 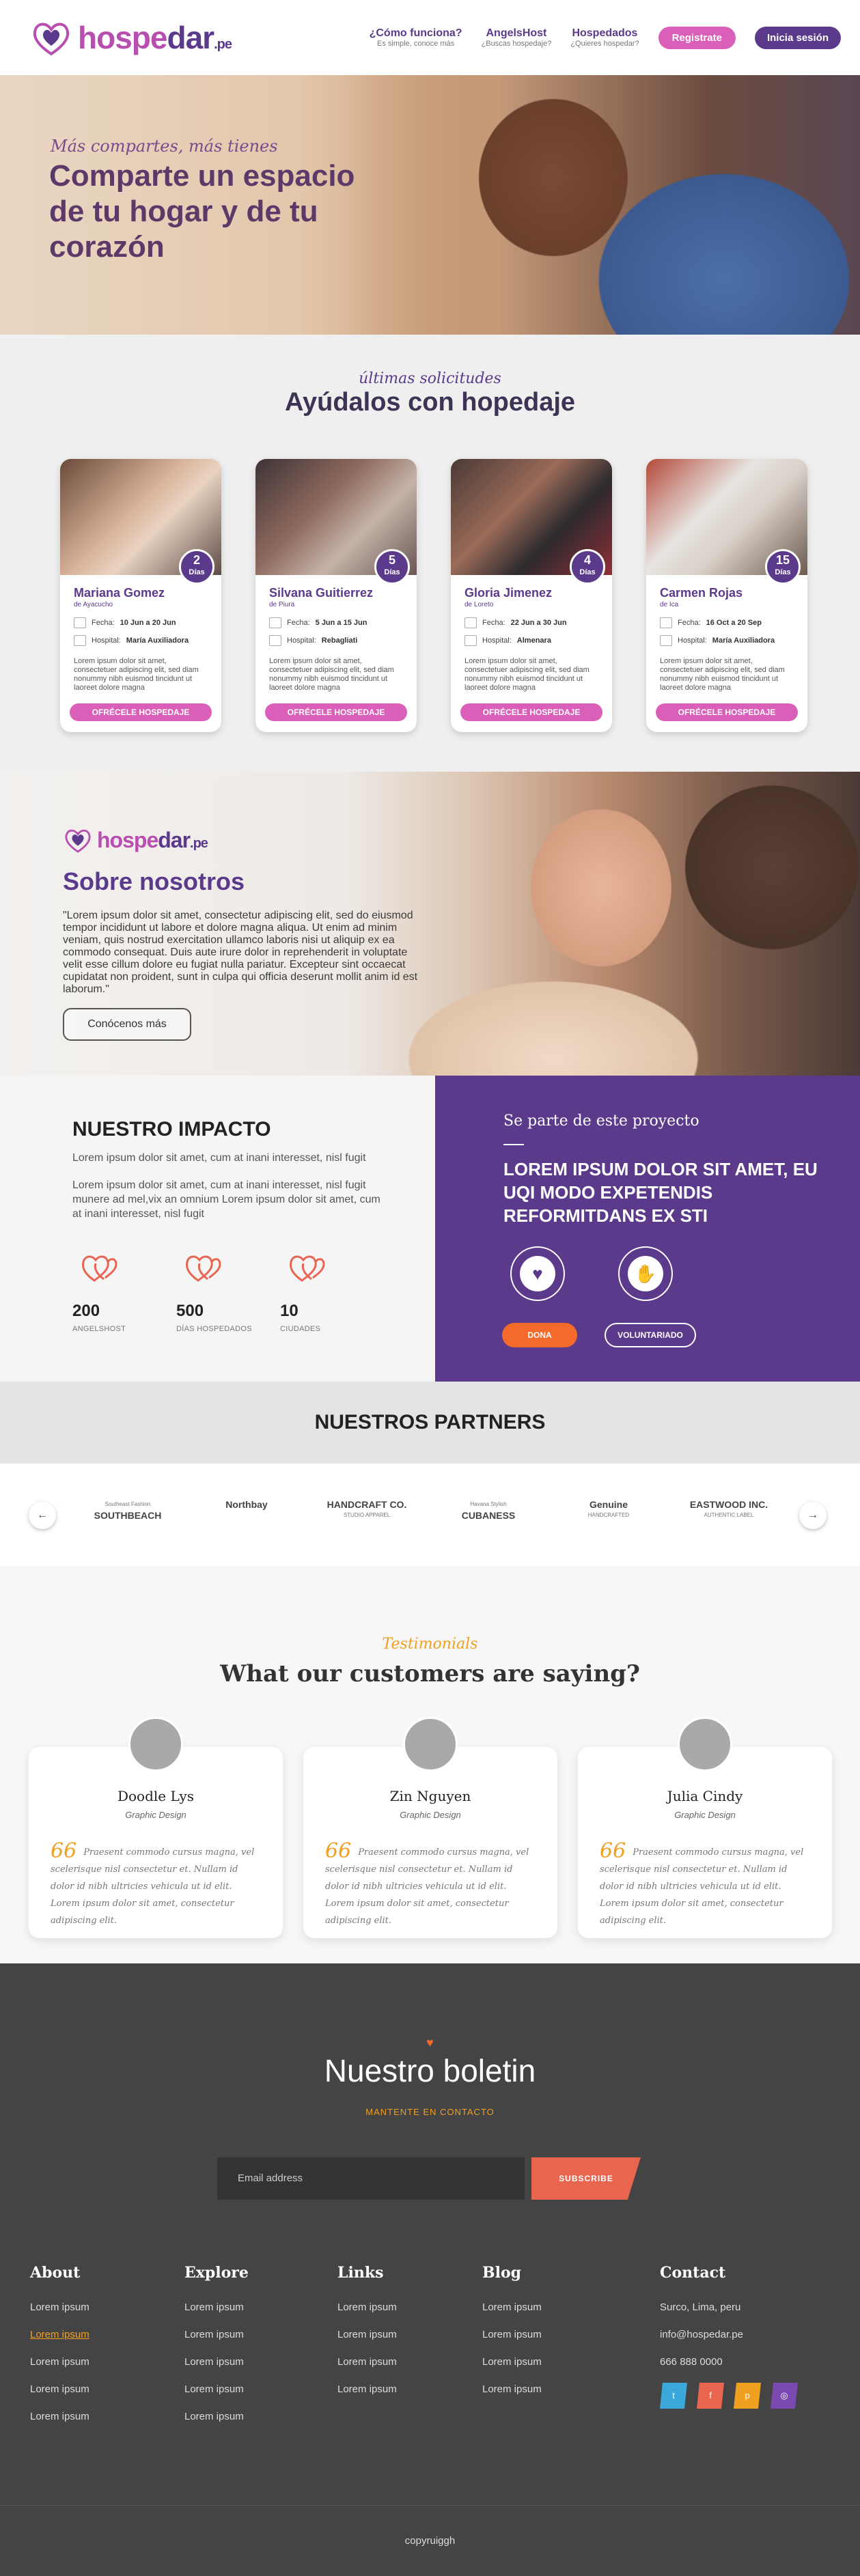 I want to click on stat-item: 200 ANGELSHOST, so click(x=124, y=1292).